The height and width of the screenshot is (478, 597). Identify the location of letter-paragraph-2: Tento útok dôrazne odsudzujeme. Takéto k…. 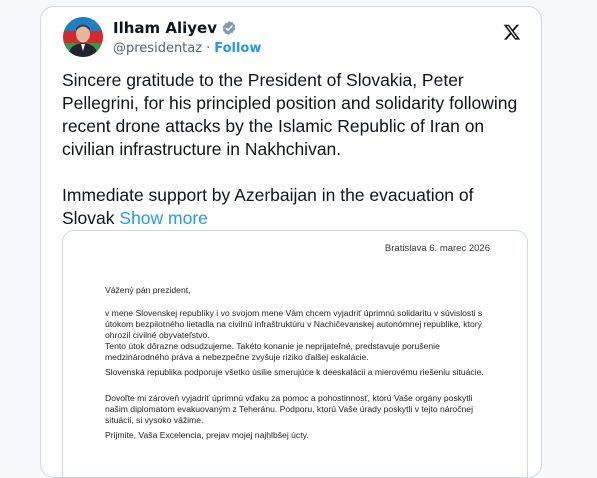
(272, 351).